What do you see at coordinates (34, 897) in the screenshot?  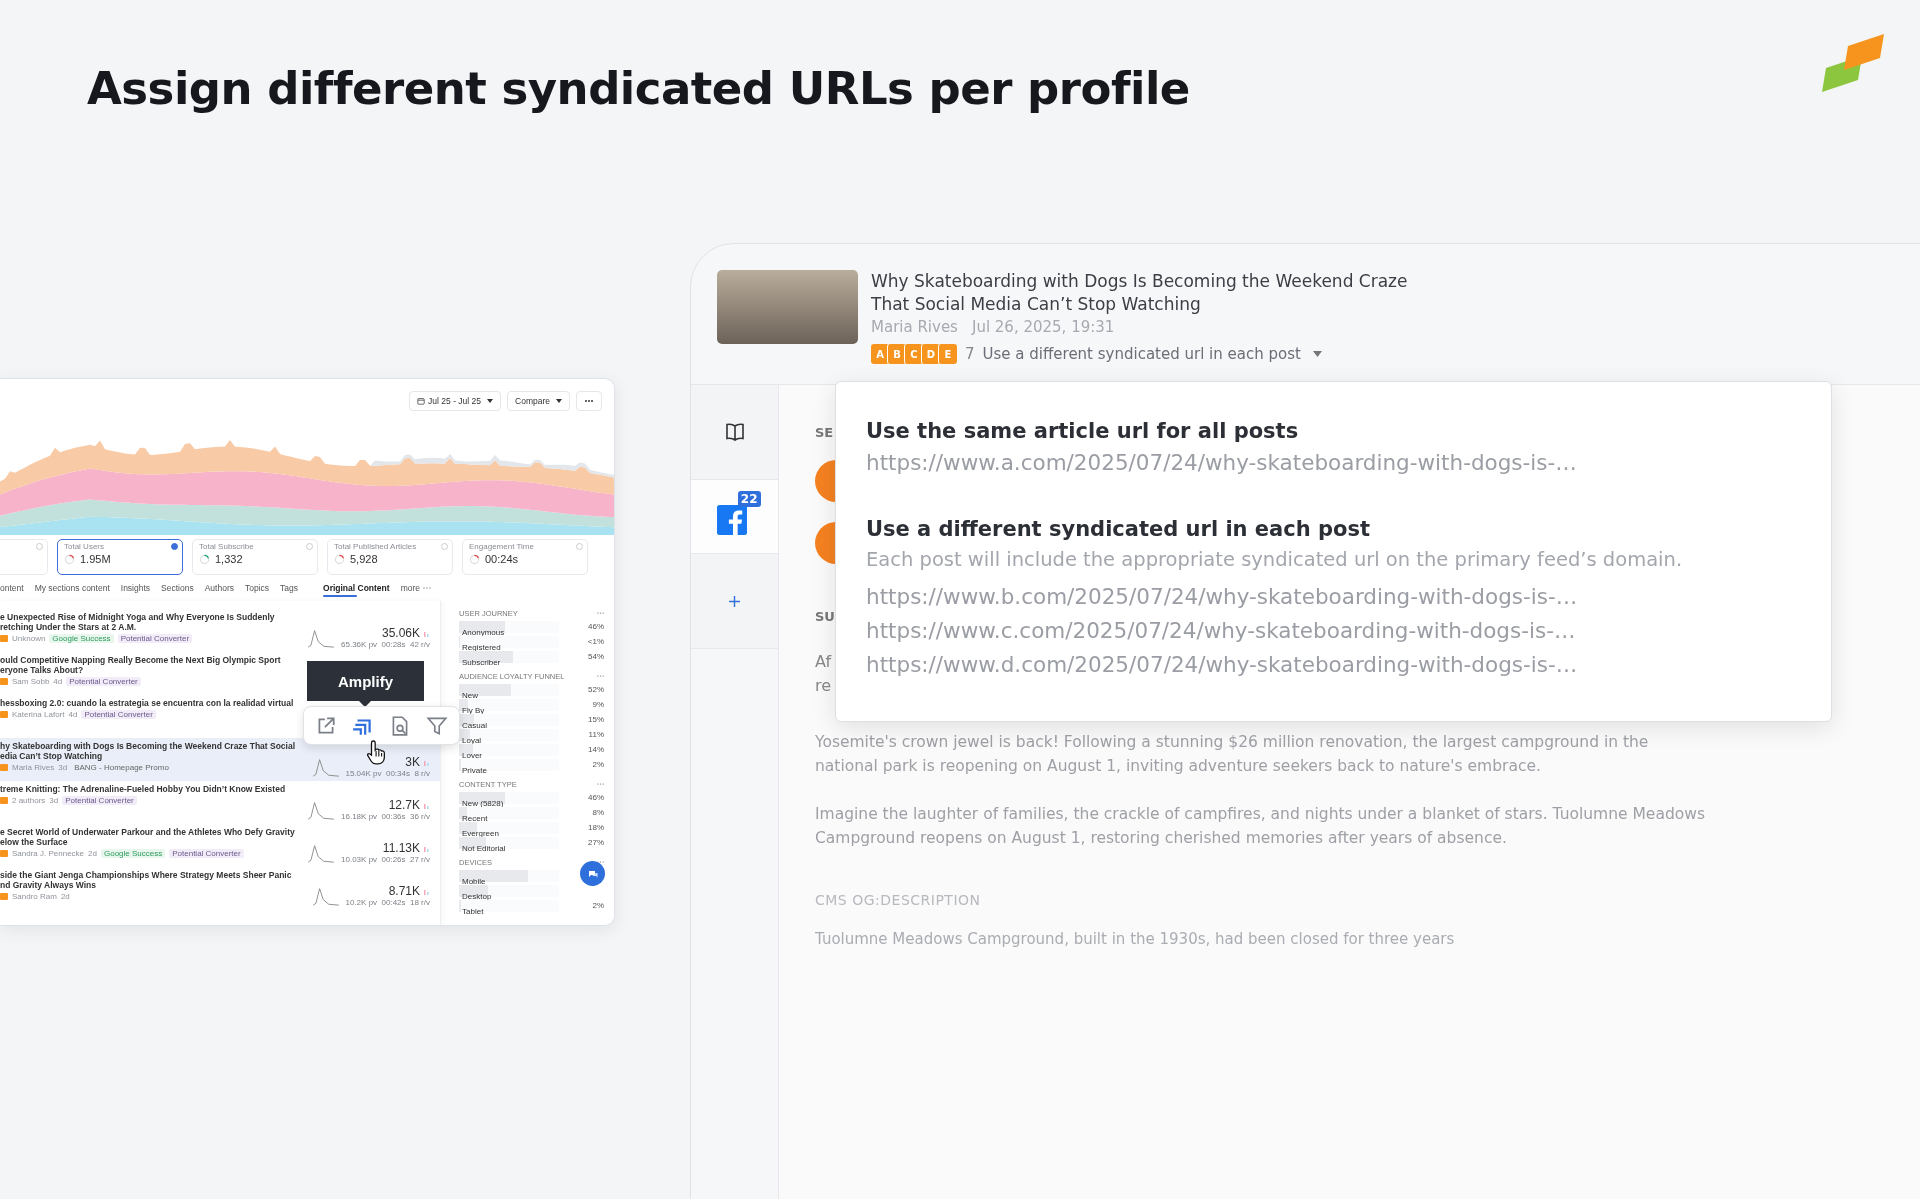 I see `author-name: Sandro Ram` at bounding box center [34, 897].